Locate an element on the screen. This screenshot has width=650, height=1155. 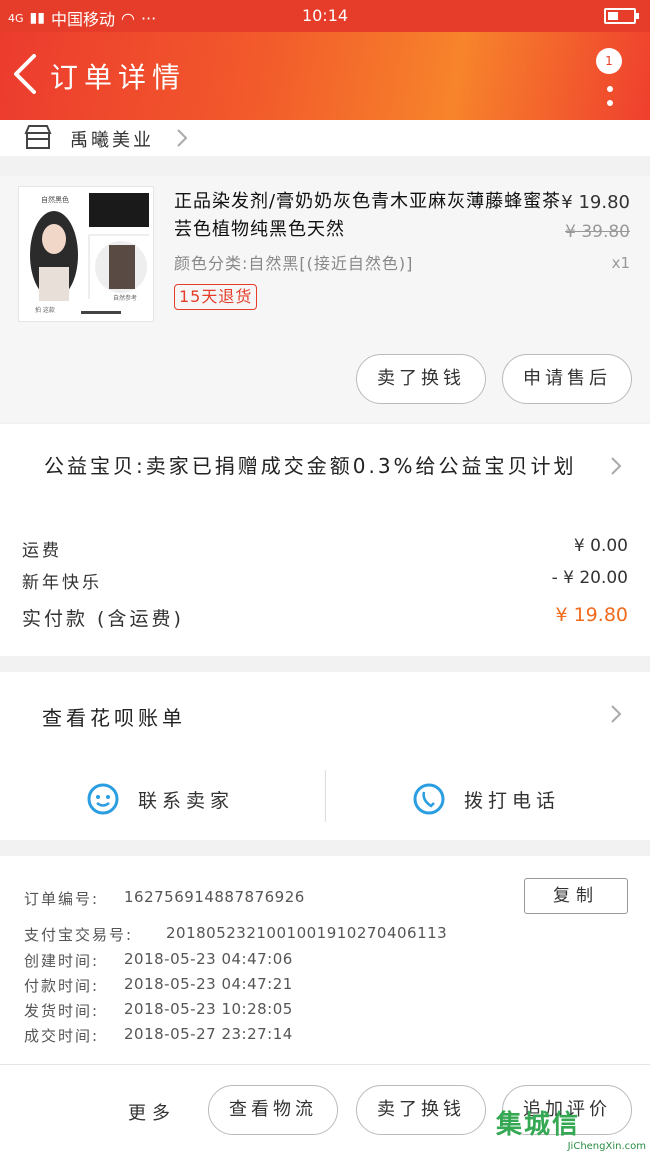
nav-bar: 订单详情 1 is located at coordinates (325, 76).